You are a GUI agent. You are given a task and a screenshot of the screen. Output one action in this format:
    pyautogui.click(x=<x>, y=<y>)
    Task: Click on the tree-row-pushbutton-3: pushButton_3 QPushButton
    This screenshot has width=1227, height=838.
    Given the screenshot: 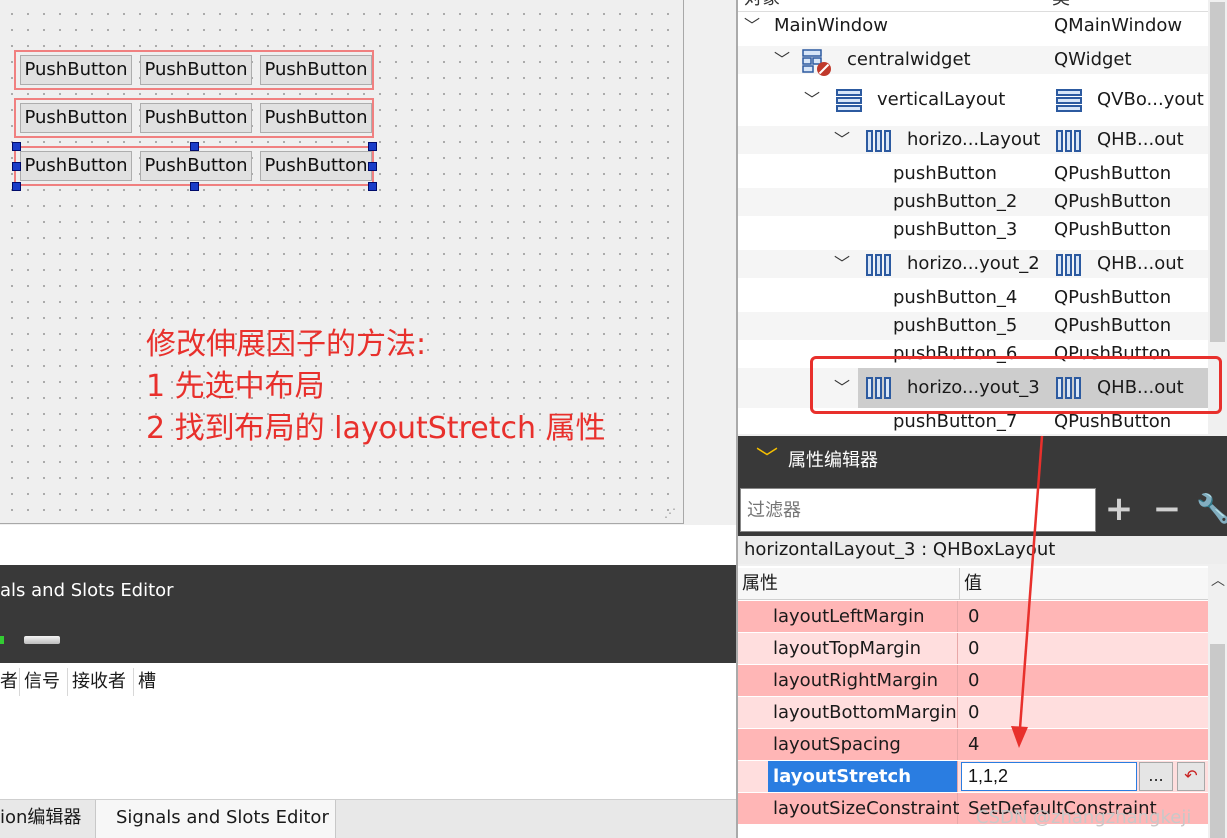 What is the action you would take?
    pyautogui.click(x=973, y=230)
    